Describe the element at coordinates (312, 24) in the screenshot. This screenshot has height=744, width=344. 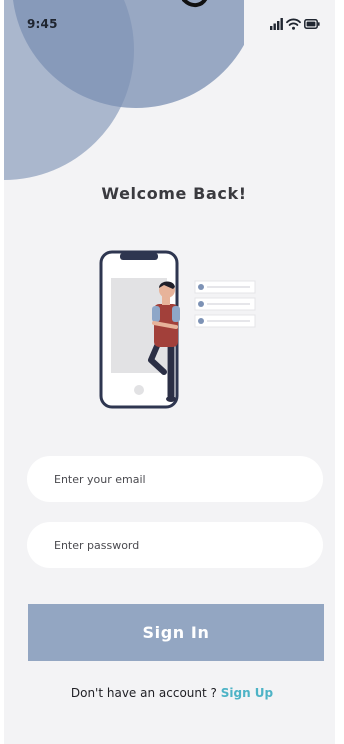
I see `battery-icon` at that location.